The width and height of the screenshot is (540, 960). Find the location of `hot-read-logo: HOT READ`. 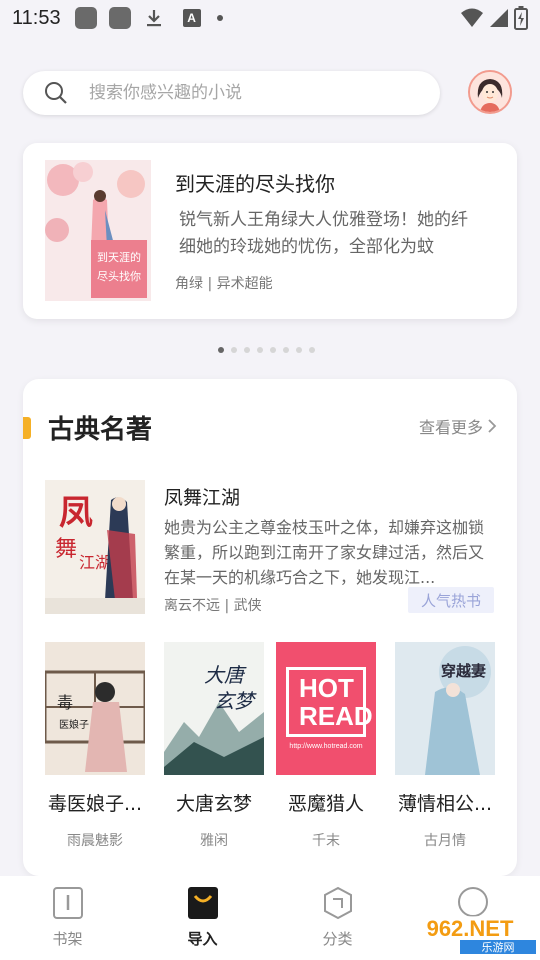

hot-read-logo: HOT READ is located at coordinates (329, 702).